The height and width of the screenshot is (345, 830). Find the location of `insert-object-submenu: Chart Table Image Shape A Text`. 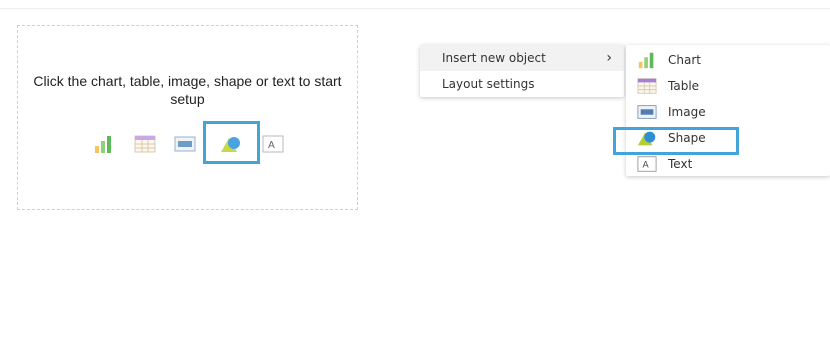

insert-object-submenu: Chart Table Image Shape A Text is located at coordinates (721, 110).